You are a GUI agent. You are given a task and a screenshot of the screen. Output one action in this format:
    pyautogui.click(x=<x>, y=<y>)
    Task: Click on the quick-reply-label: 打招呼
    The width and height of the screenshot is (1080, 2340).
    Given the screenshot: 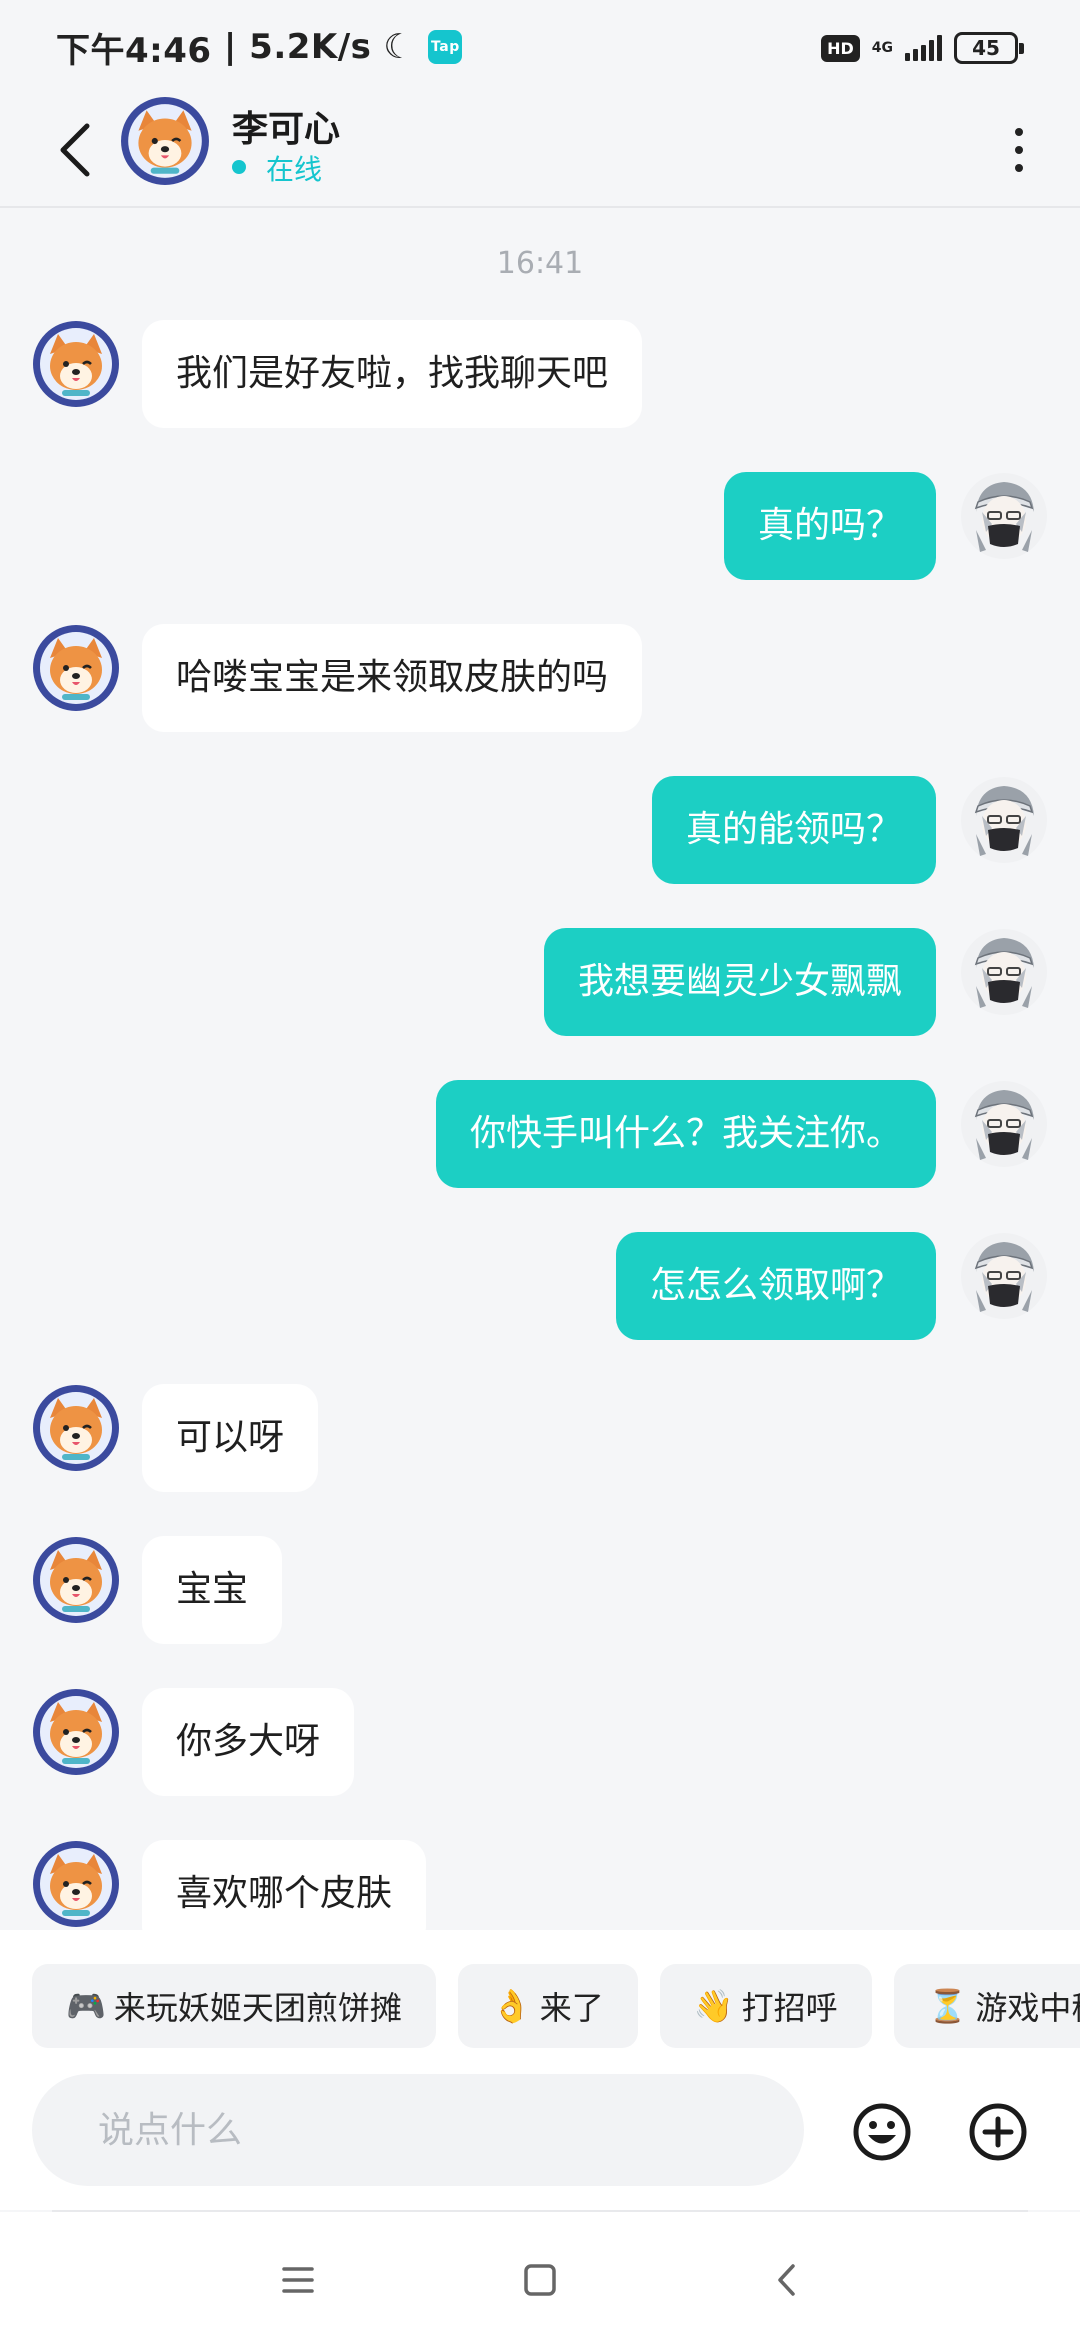 What is the action you would take?
    pyautogui.click(x=789, y=2008)
    